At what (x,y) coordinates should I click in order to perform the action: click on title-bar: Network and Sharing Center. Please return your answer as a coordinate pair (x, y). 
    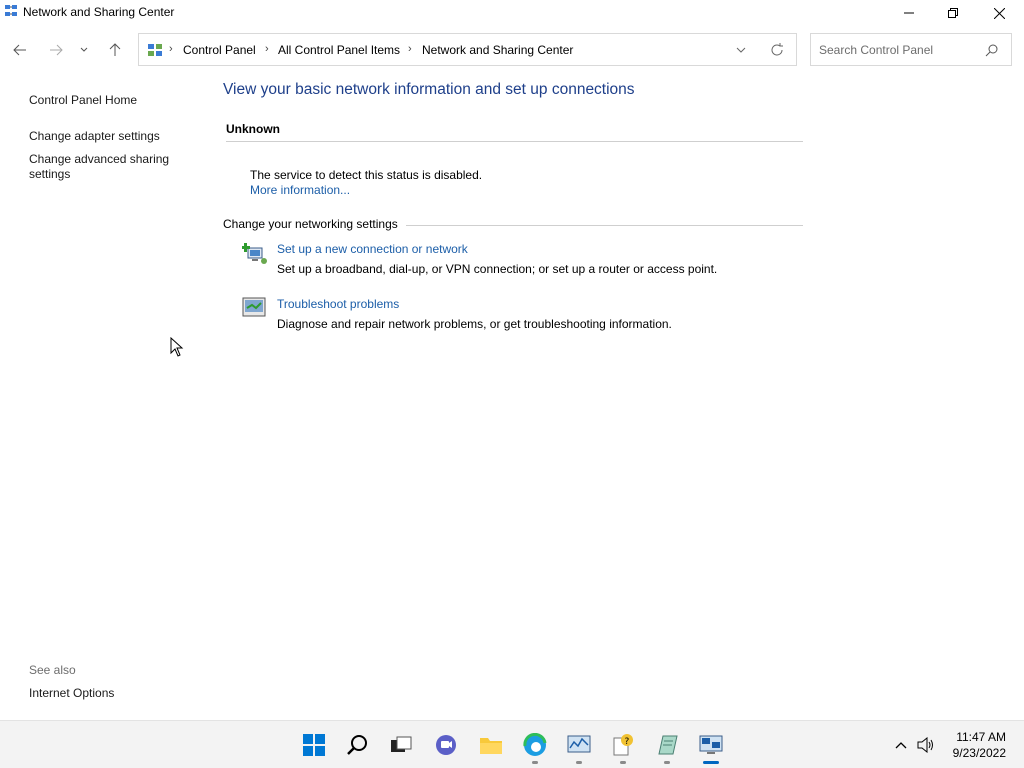
    Looking at the image, I should click on (512, 13).